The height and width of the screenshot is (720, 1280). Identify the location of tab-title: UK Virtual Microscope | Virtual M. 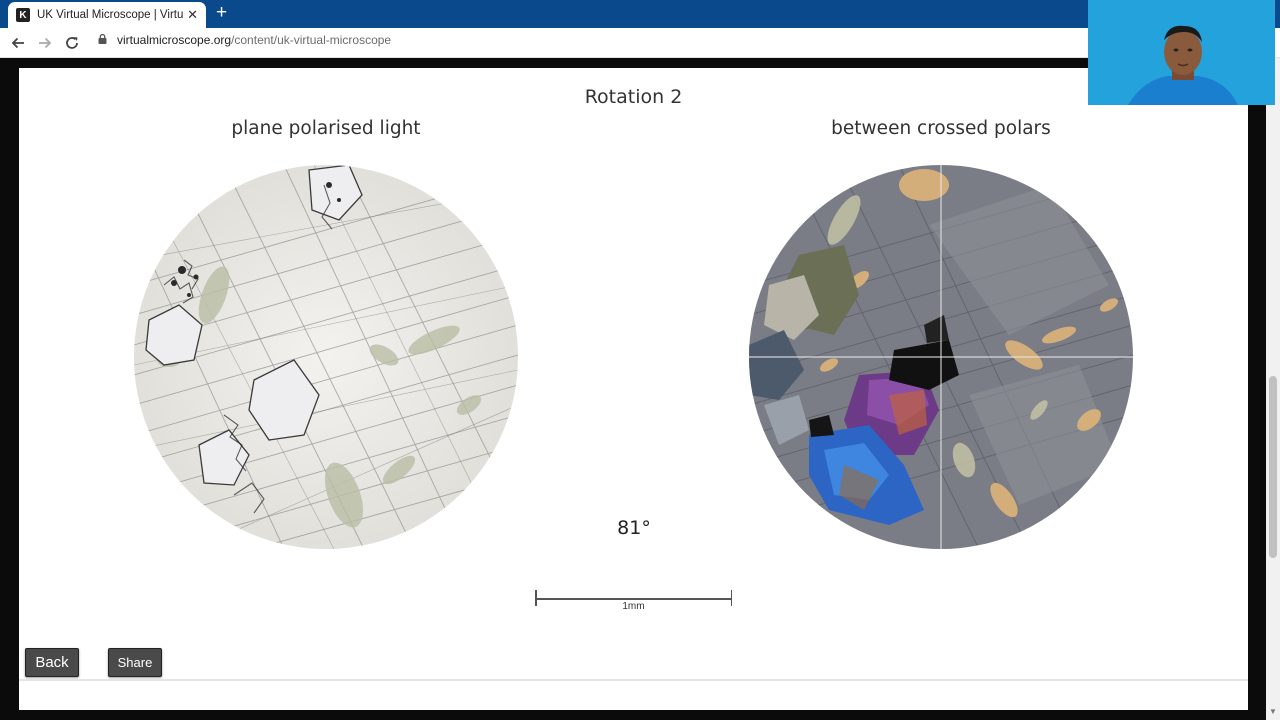
(110, 15).